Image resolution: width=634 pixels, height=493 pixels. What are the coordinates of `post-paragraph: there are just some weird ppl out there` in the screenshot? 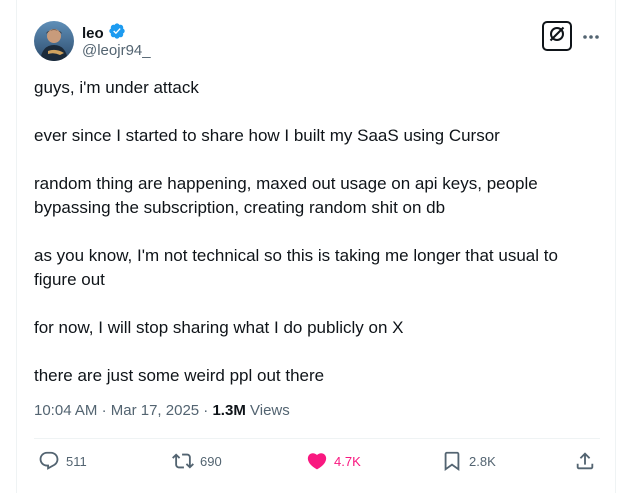 It's located at (179, 375).